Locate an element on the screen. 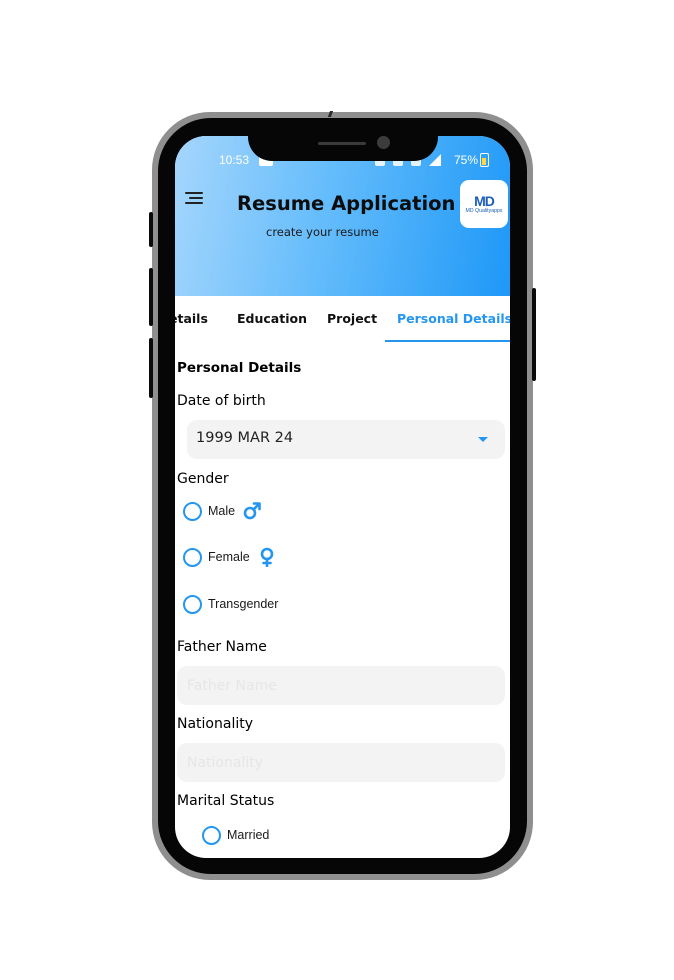  radio-male is located at coordinates (192, 511).